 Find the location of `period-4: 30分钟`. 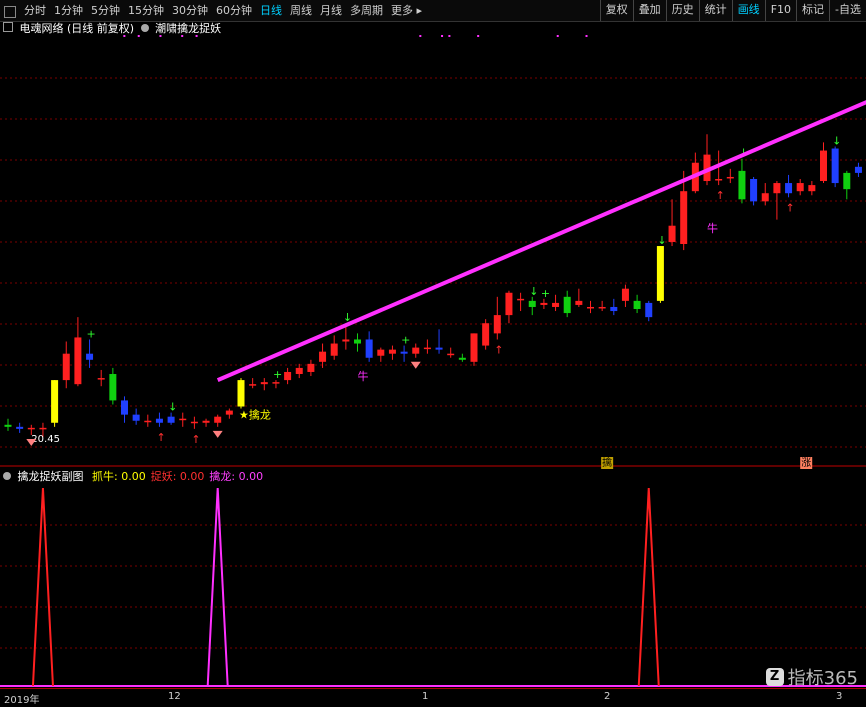

period-4: 30分钟 is located at coordinates (190, 10).